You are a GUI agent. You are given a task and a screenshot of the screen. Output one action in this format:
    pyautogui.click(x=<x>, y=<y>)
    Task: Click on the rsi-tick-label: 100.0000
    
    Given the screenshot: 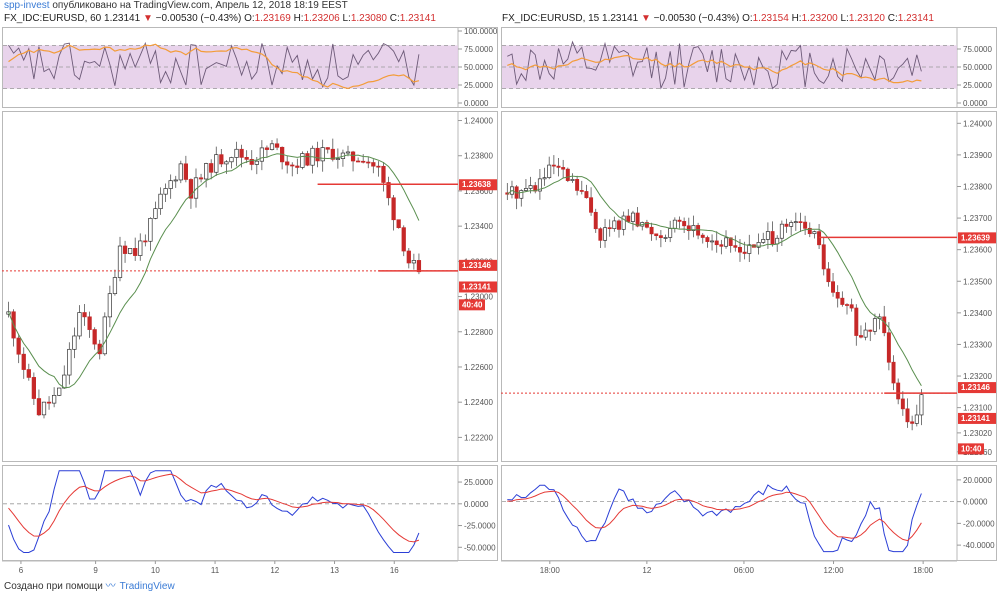 What is the action you would take?
    pyautogui.click(x=481, y=31)
    